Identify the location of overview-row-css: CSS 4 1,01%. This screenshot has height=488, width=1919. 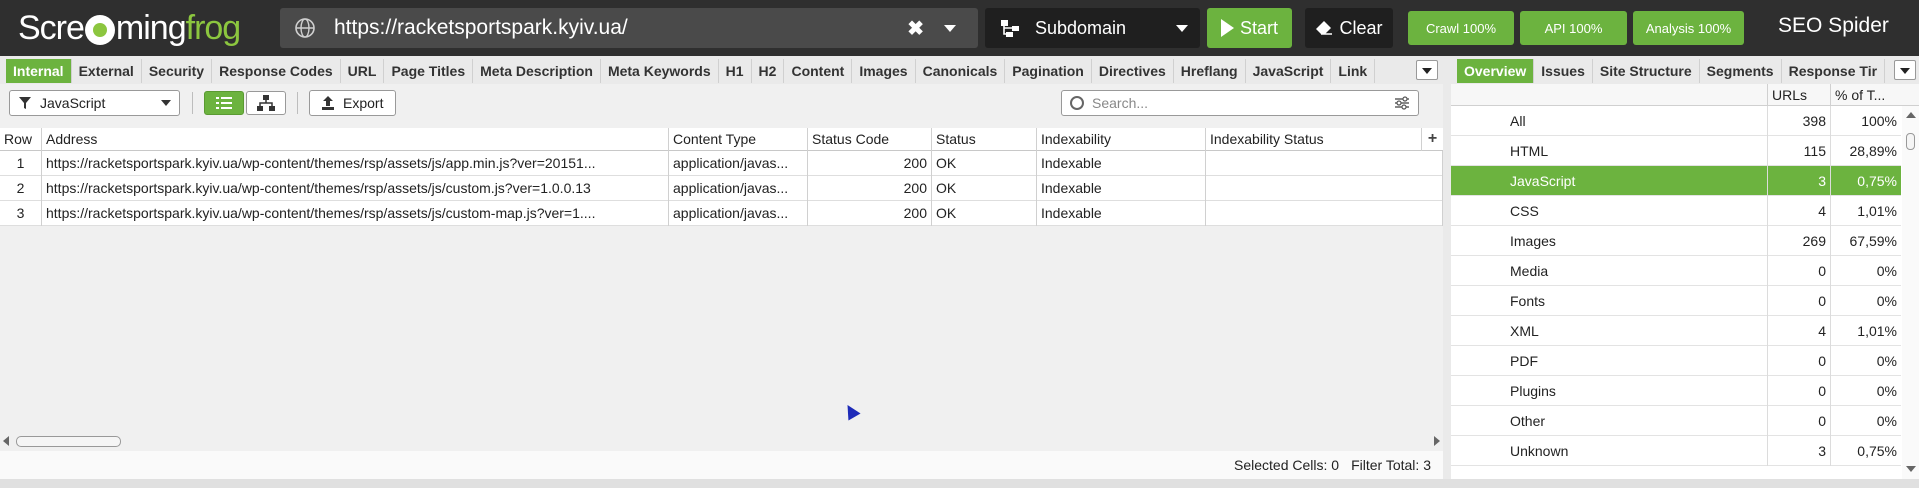
(1676, 211).